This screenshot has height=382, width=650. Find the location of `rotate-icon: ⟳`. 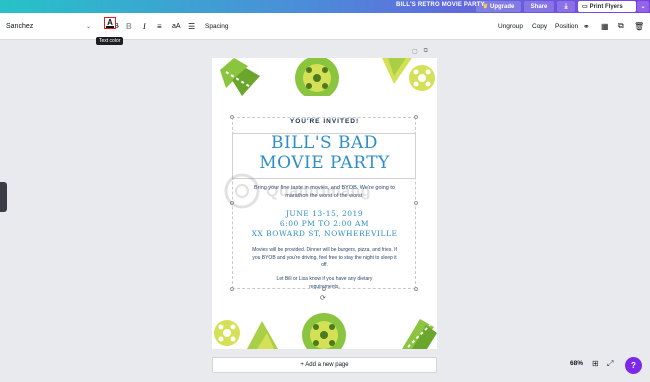

rotate-icon: ⟳ is located at coordinates (323, 298).